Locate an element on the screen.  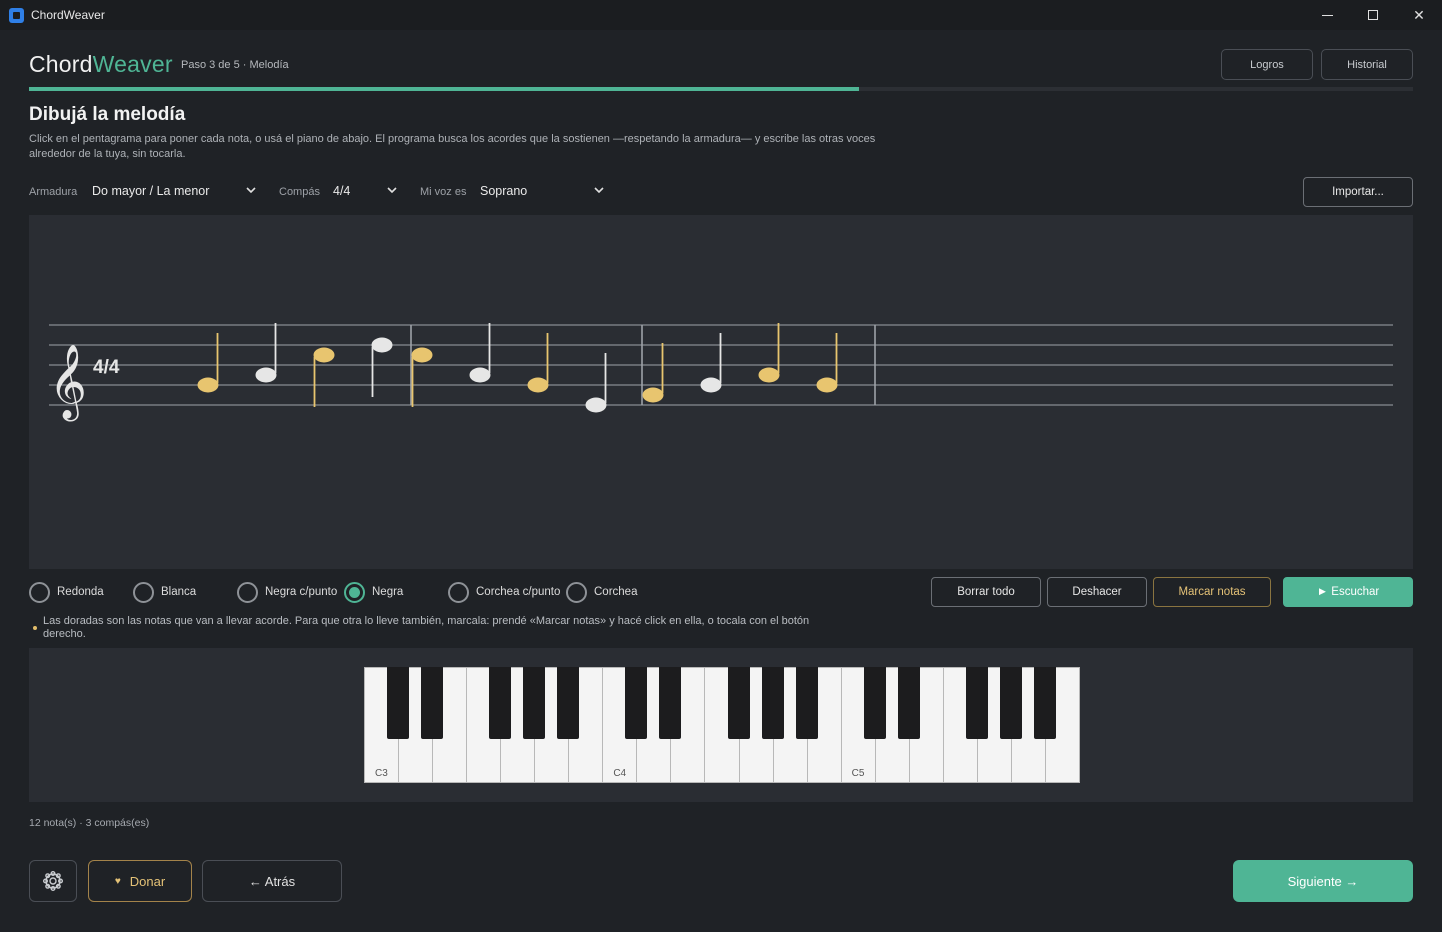
settings-button is located at coordinates (53, 881).